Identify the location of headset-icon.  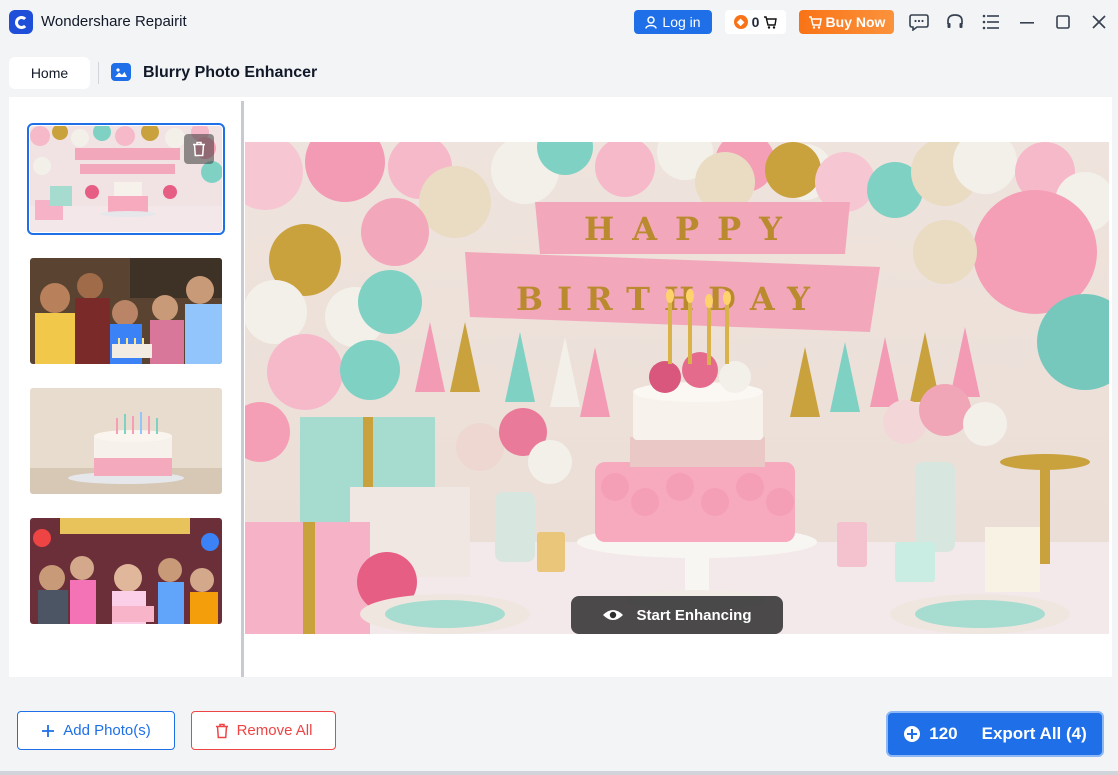
(955, 22).